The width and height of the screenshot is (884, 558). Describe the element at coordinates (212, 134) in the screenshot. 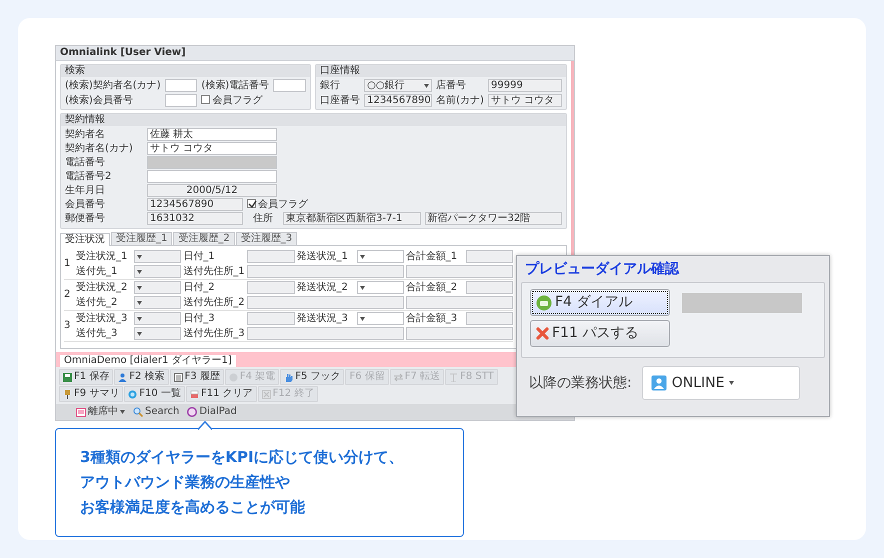

I see `input-field: 佐藤 耕太` at that location.